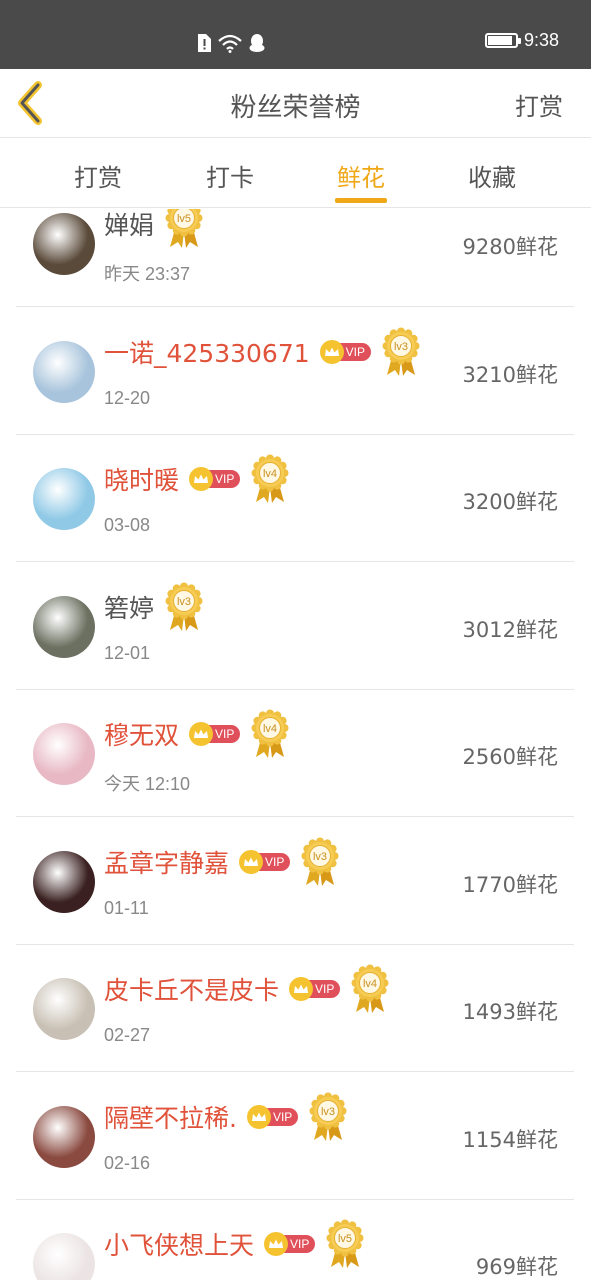 Image resolution: width=591 pixels, height=1280 pixels. I want to click on fan-list-item: 孟章字静嘉 VIP lv3 01-11 1770鲜花, so click(295, 881).